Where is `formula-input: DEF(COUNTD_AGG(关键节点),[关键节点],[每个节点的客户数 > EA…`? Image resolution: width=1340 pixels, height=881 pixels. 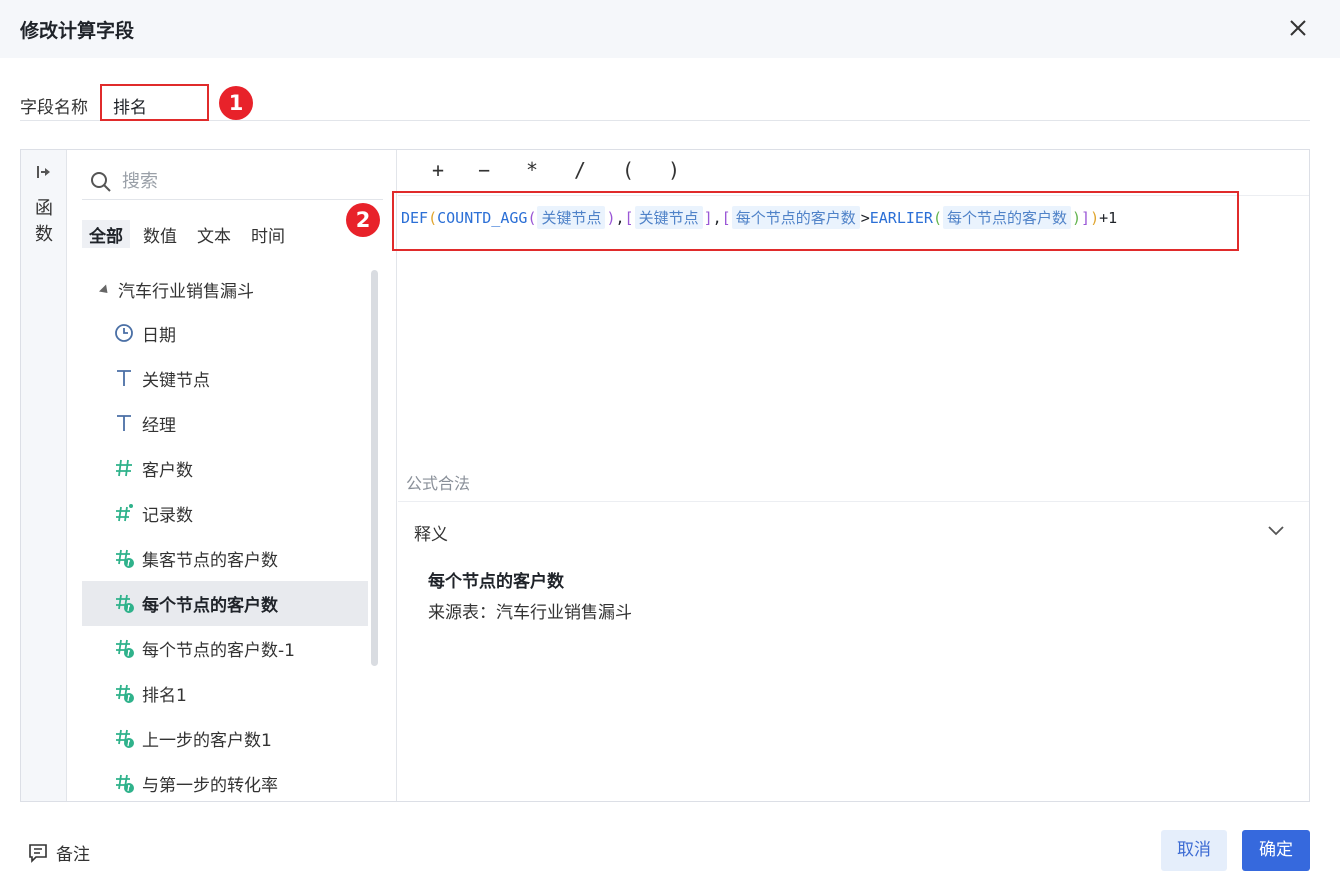
formula-input: DEF(COUNTD_AGG(关键节点),[关键节点],[每个节点的客户数 > EA… is located at coordinates (759, 217).